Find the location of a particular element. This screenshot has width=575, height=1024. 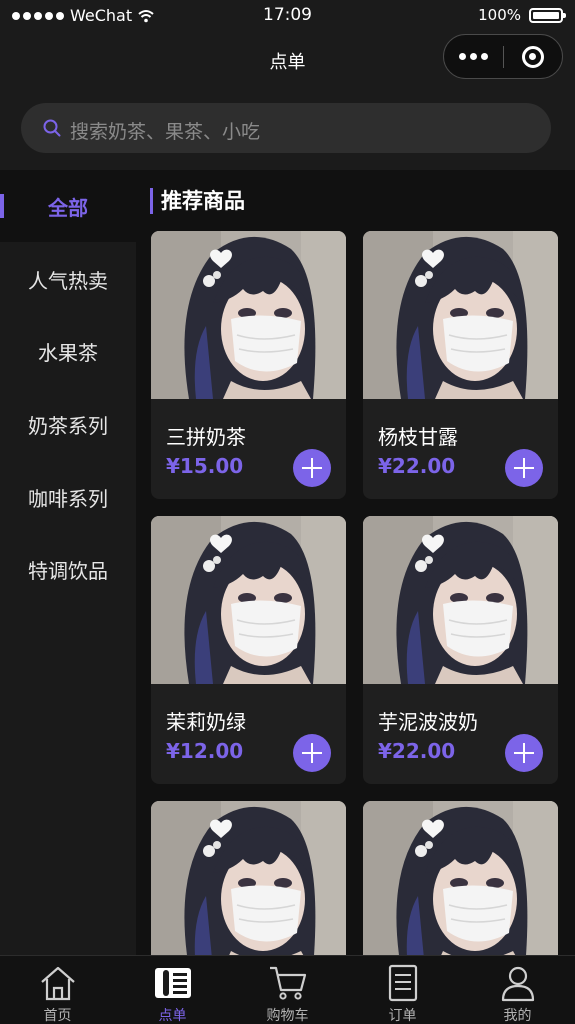

cart-icon is located at coordinates (287, 983).